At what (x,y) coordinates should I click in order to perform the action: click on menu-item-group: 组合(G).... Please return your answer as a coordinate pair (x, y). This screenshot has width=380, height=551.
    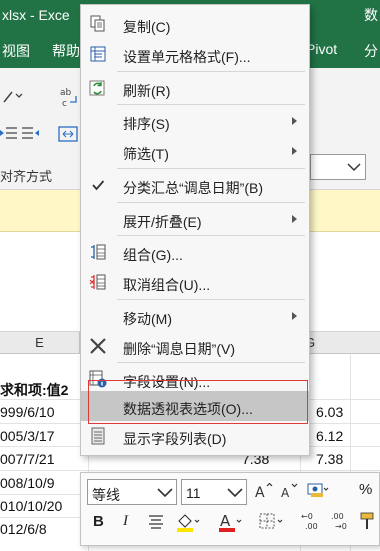
    Looking at the image, I should click on (195, 252).